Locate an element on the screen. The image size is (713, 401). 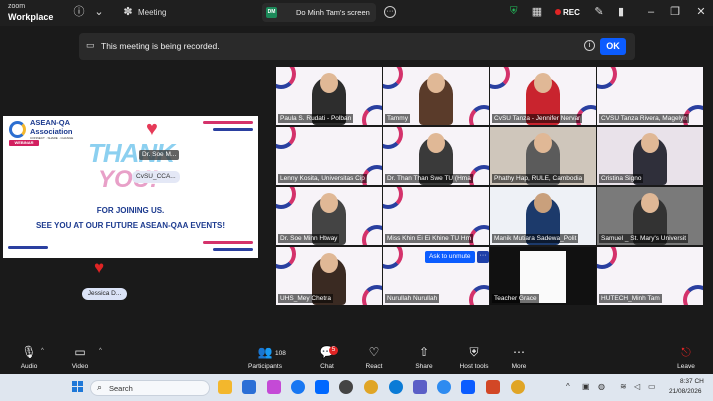
participant-tile: HUTECH_Minh Tam is located at coordinates (650, 276).